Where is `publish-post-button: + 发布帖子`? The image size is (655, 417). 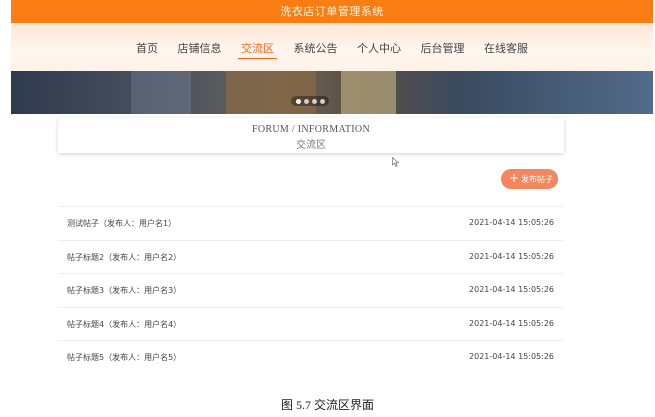 publish-post-button: + 发布帖子 is located at coordinates (529, 179).